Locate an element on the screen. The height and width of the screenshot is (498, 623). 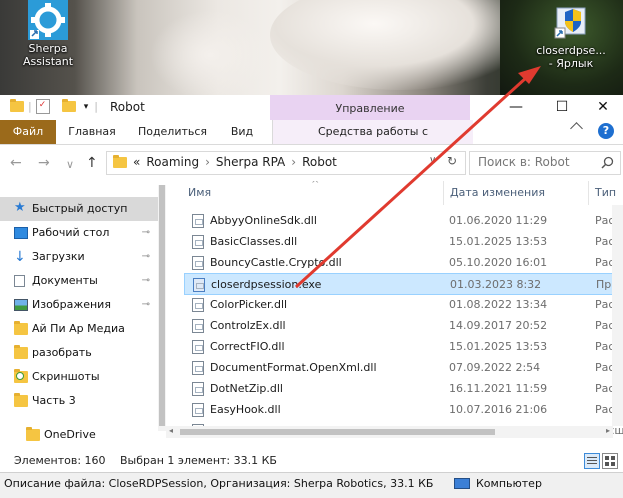
nav-item-images: Изображения ⊸ is located at coordinates (80, 305).